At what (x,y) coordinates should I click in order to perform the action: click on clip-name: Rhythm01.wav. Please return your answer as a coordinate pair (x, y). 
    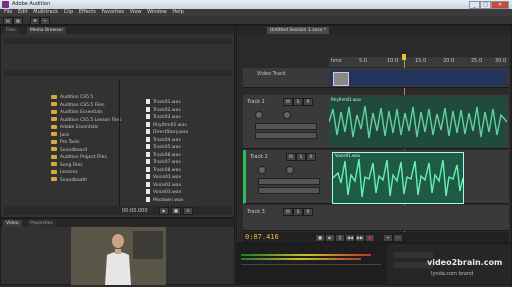
    Looking at the image, I should click on (346, 99).